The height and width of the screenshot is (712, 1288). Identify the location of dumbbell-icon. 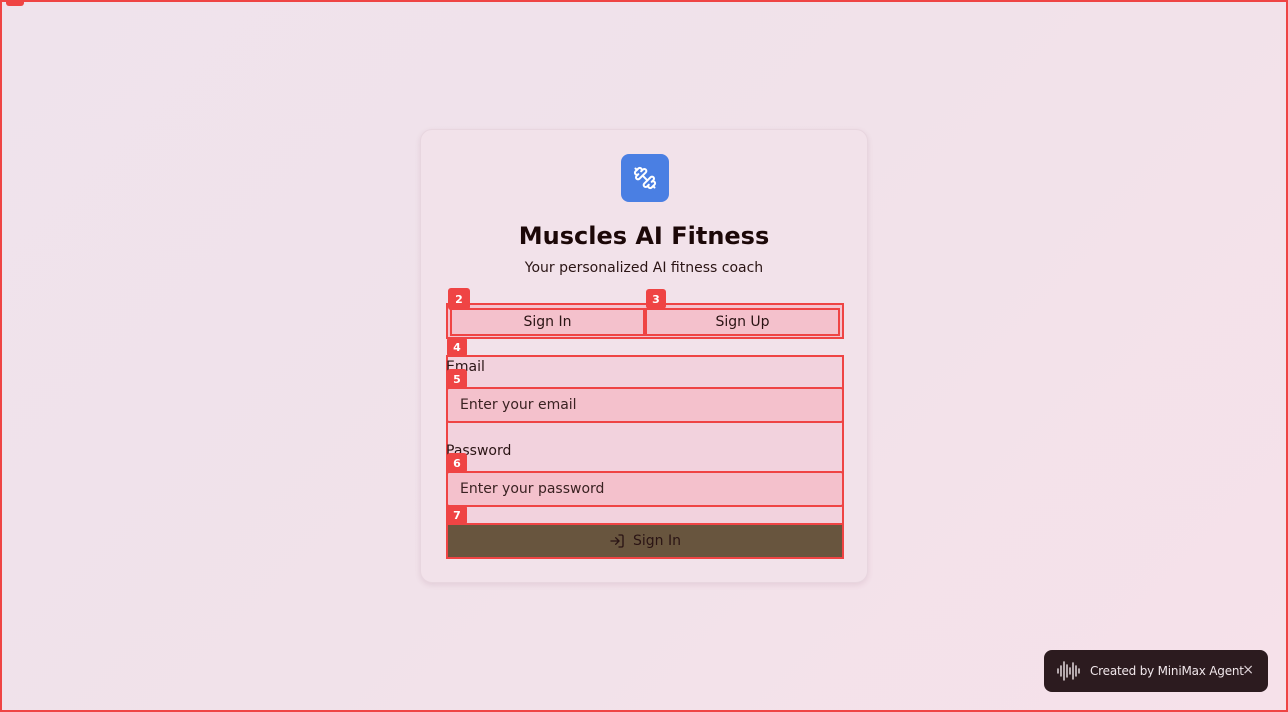
(645, 178).